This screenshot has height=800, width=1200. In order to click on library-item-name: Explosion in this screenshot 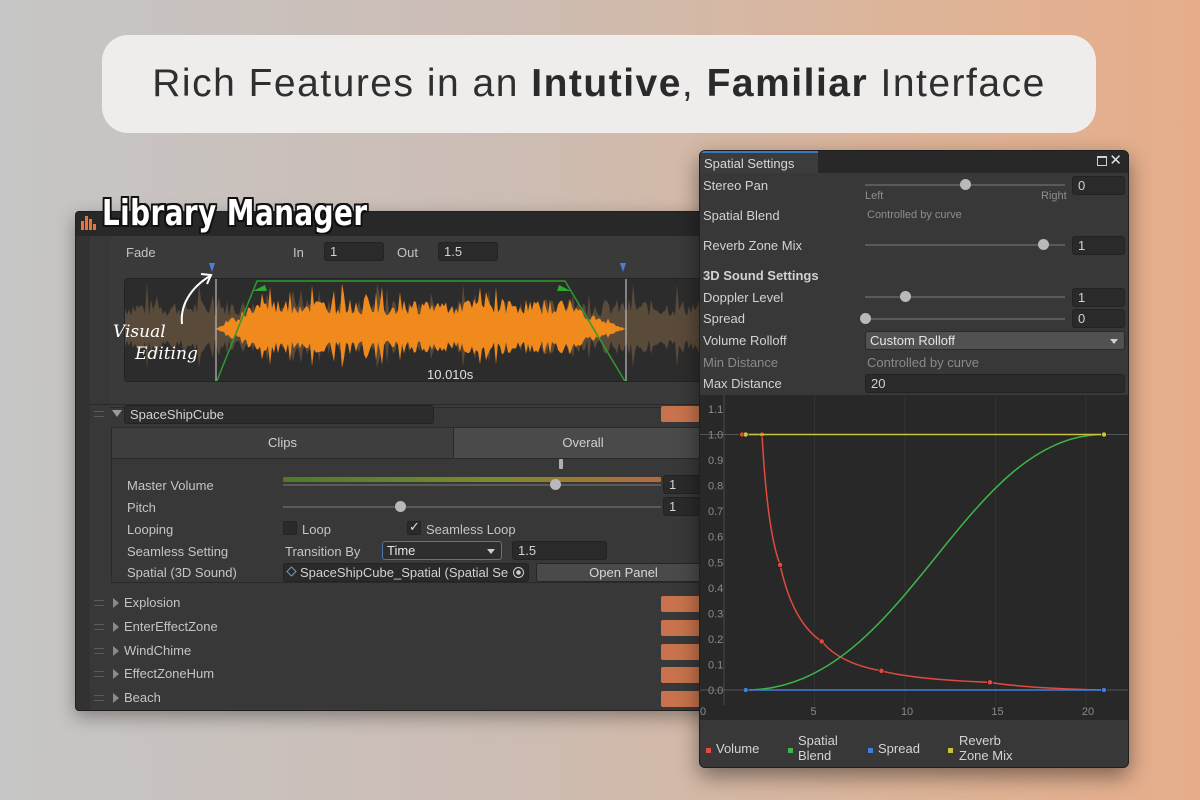, I will do `click(152, 602)`.